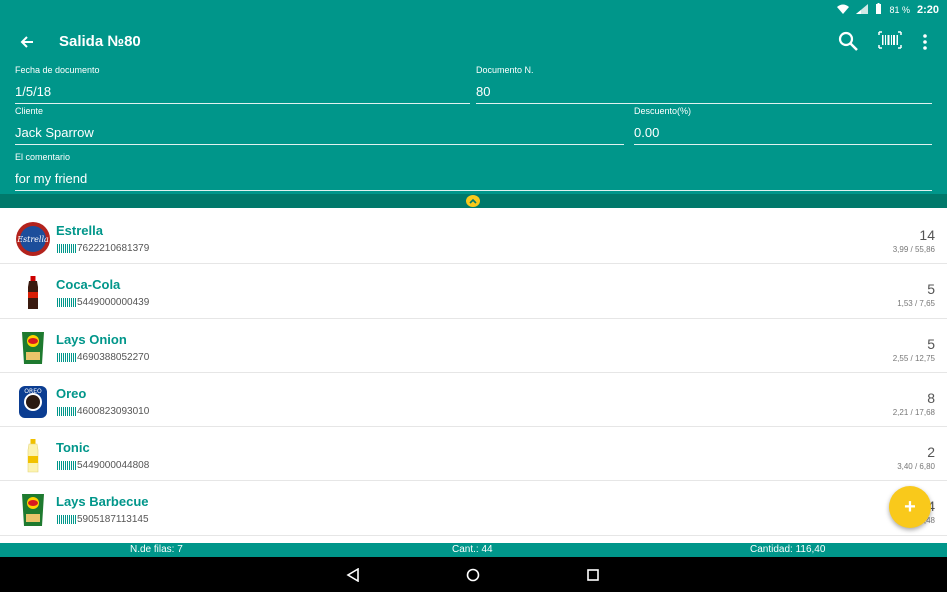 This screenshot has height=592, width=947. Describe the element at coordinates (319, 135) in the screenshot. I see `client-input: Jack Sparrow` at that location.